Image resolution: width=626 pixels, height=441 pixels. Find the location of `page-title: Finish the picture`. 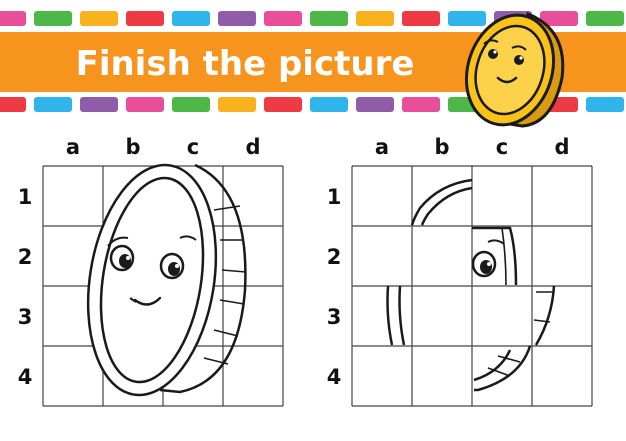

page-title: Finish the picture is located at coordinates (245, 64).